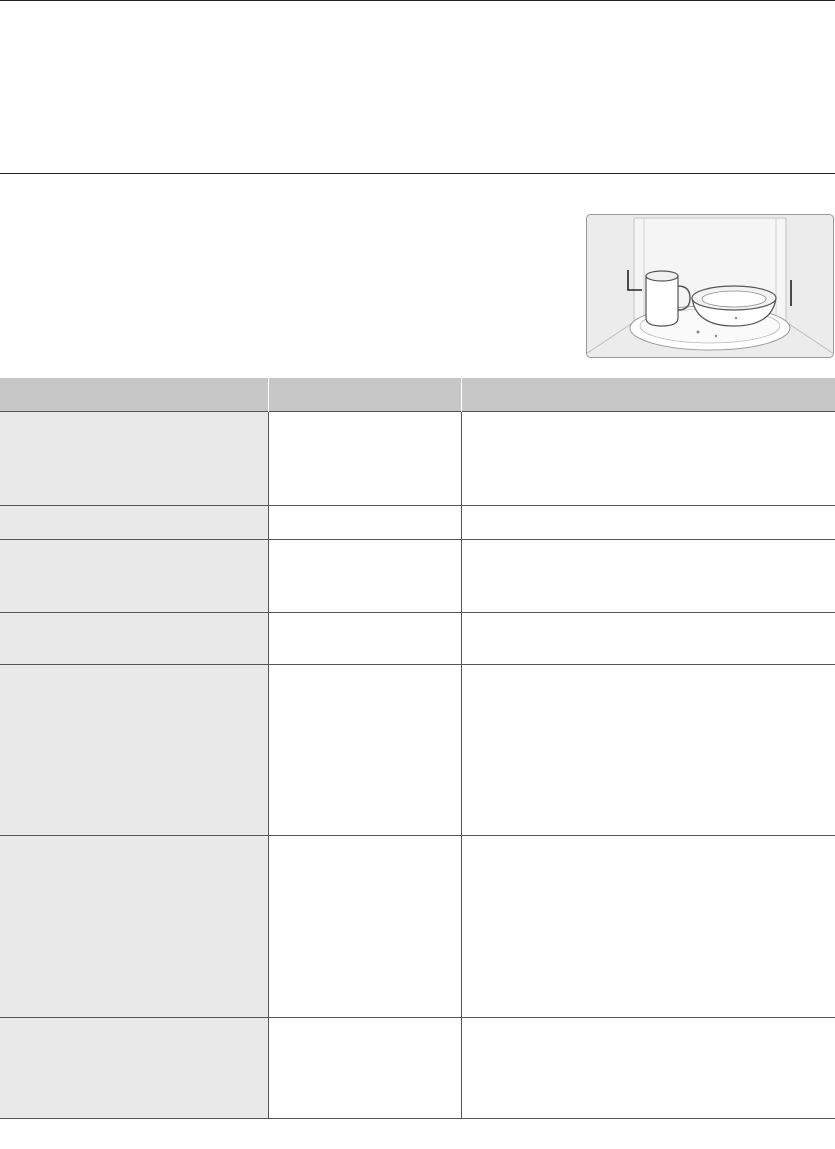 This screenshot has height=1149, width=835. Describe the element at coordinates (134, 395) in the screenshot. I see `column-header-food` at that location.